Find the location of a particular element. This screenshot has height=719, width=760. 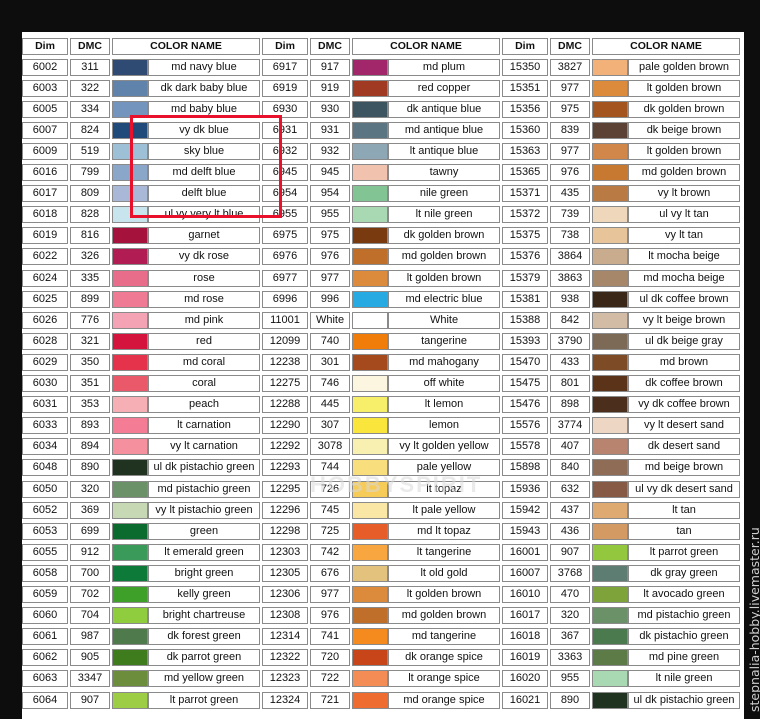

dmc-code: 722 is located at coordinates (330, 678).